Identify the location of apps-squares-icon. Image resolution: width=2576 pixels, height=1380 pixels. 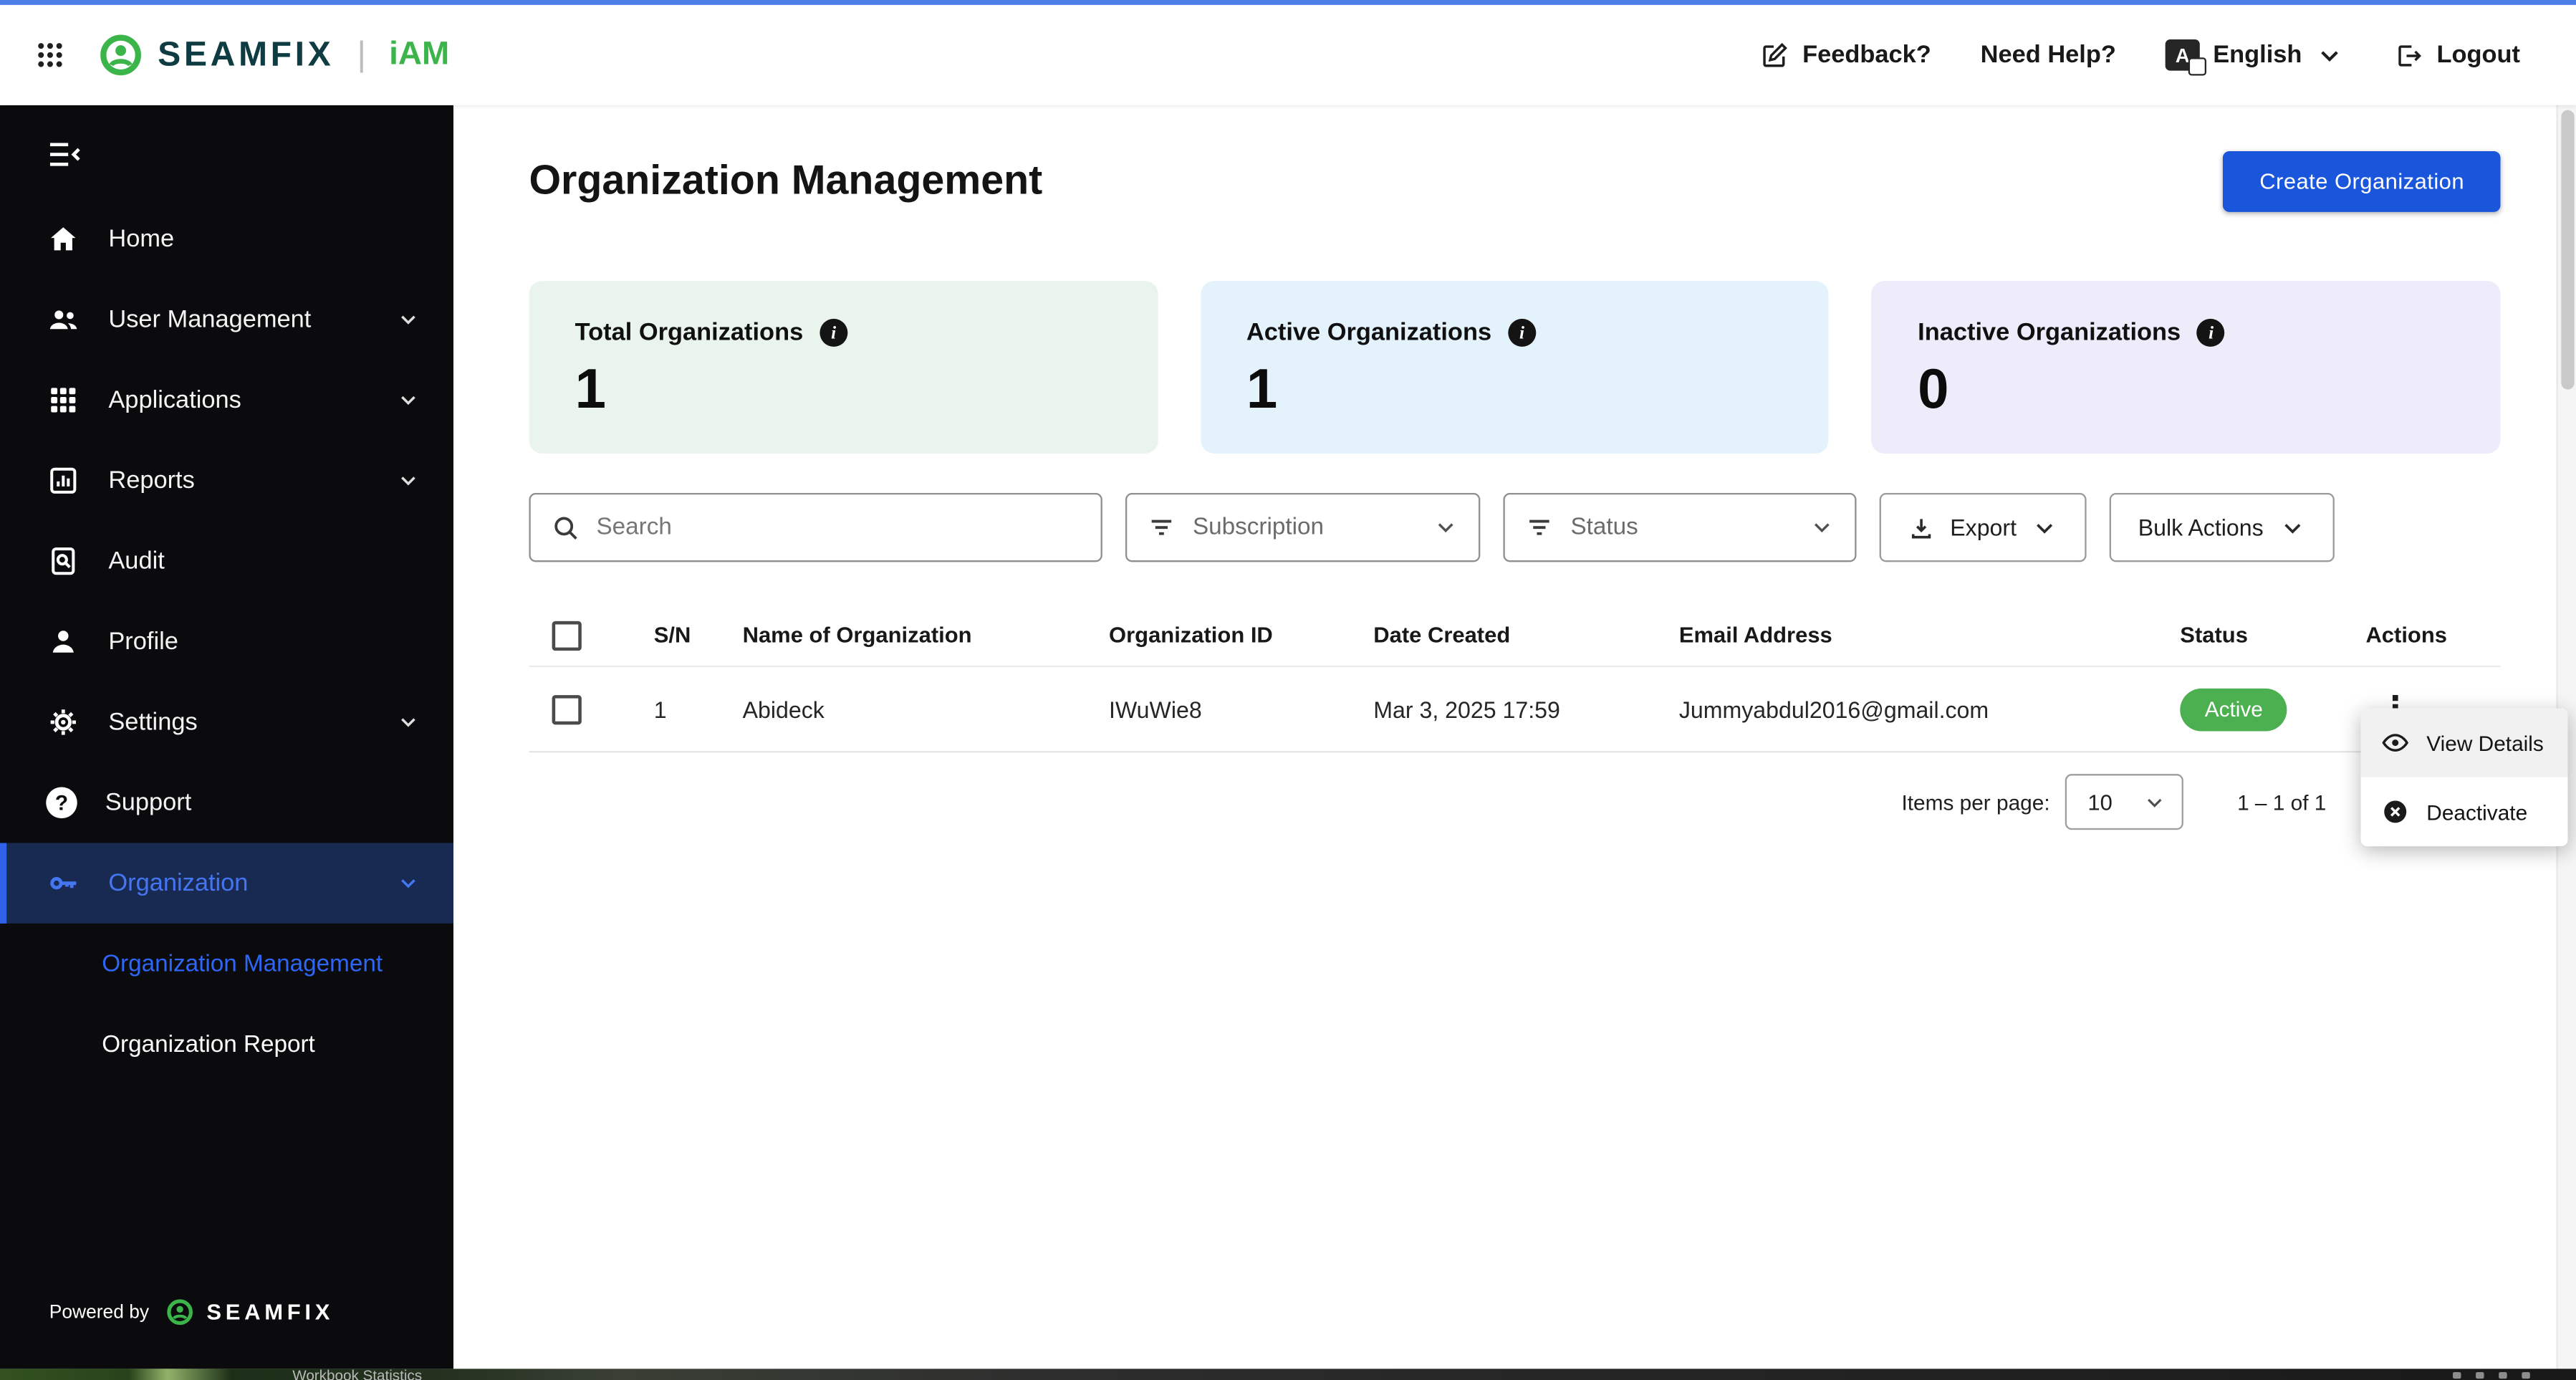
(63, 400).